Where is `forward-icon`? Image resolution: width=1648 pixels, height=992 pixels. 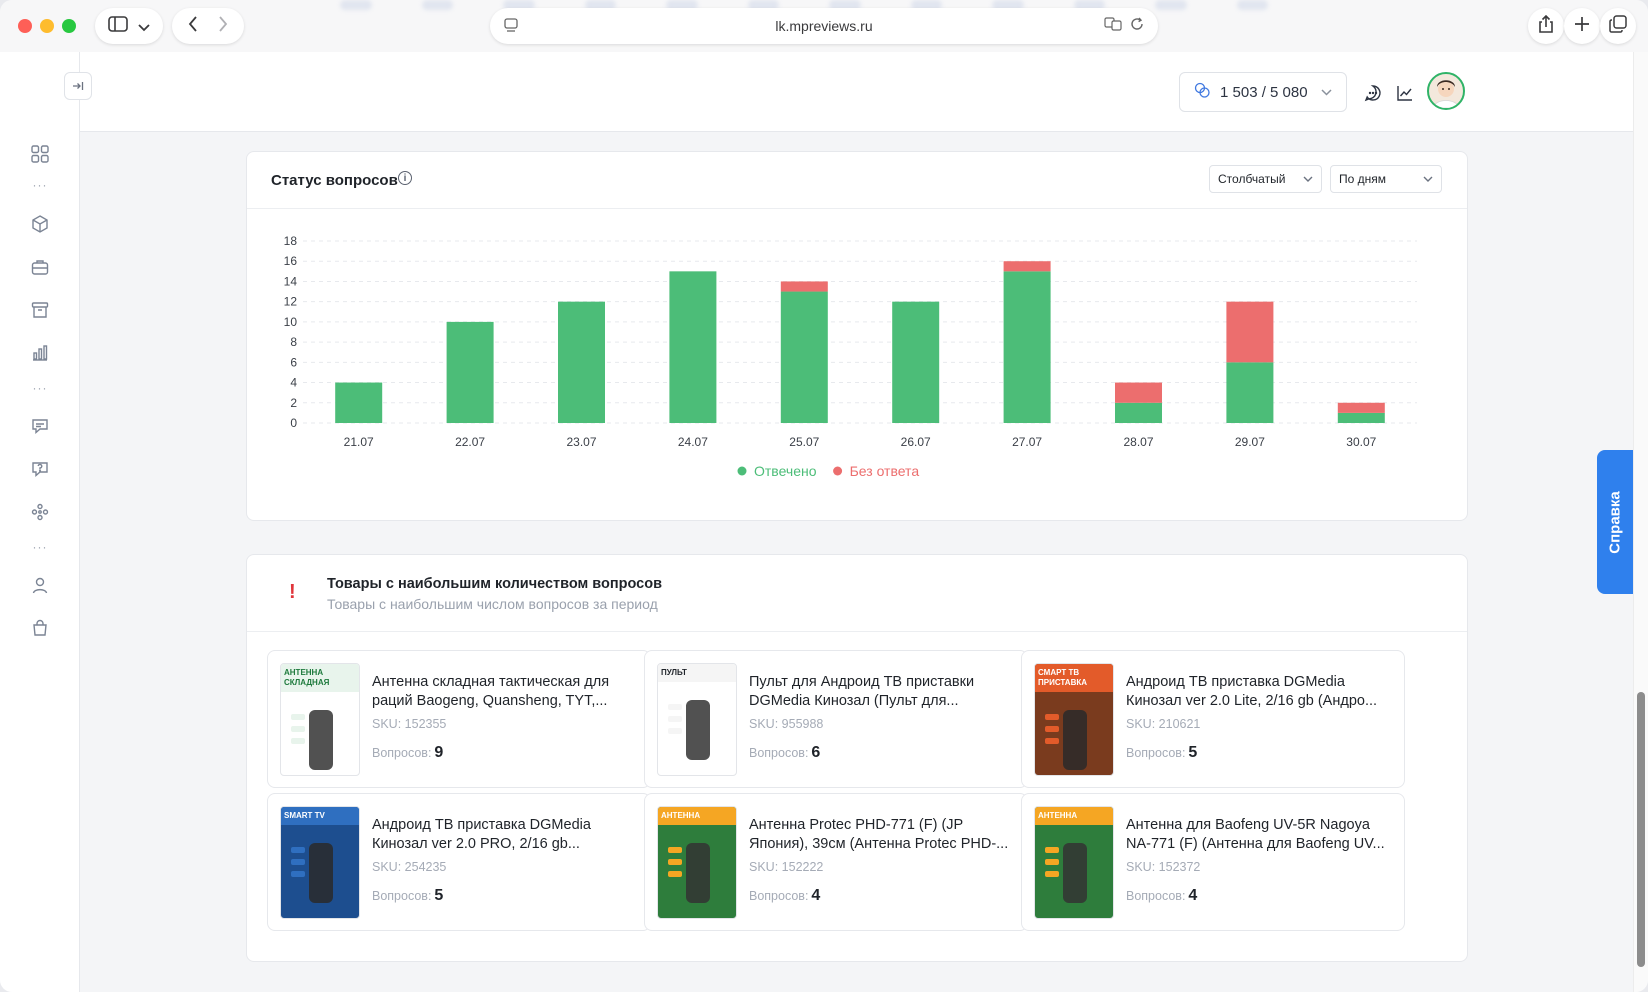 forward-icon is located at coordinates (223, 26).